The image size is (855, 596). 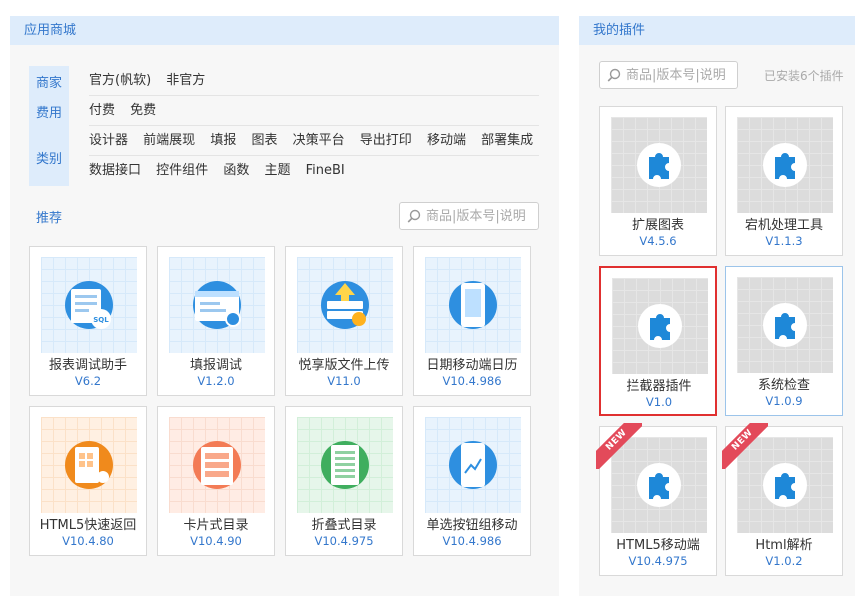 What do you see at coordinates (481, 216) in the screenshot?
I see `store-search-input` at bounding box center [481, 216].